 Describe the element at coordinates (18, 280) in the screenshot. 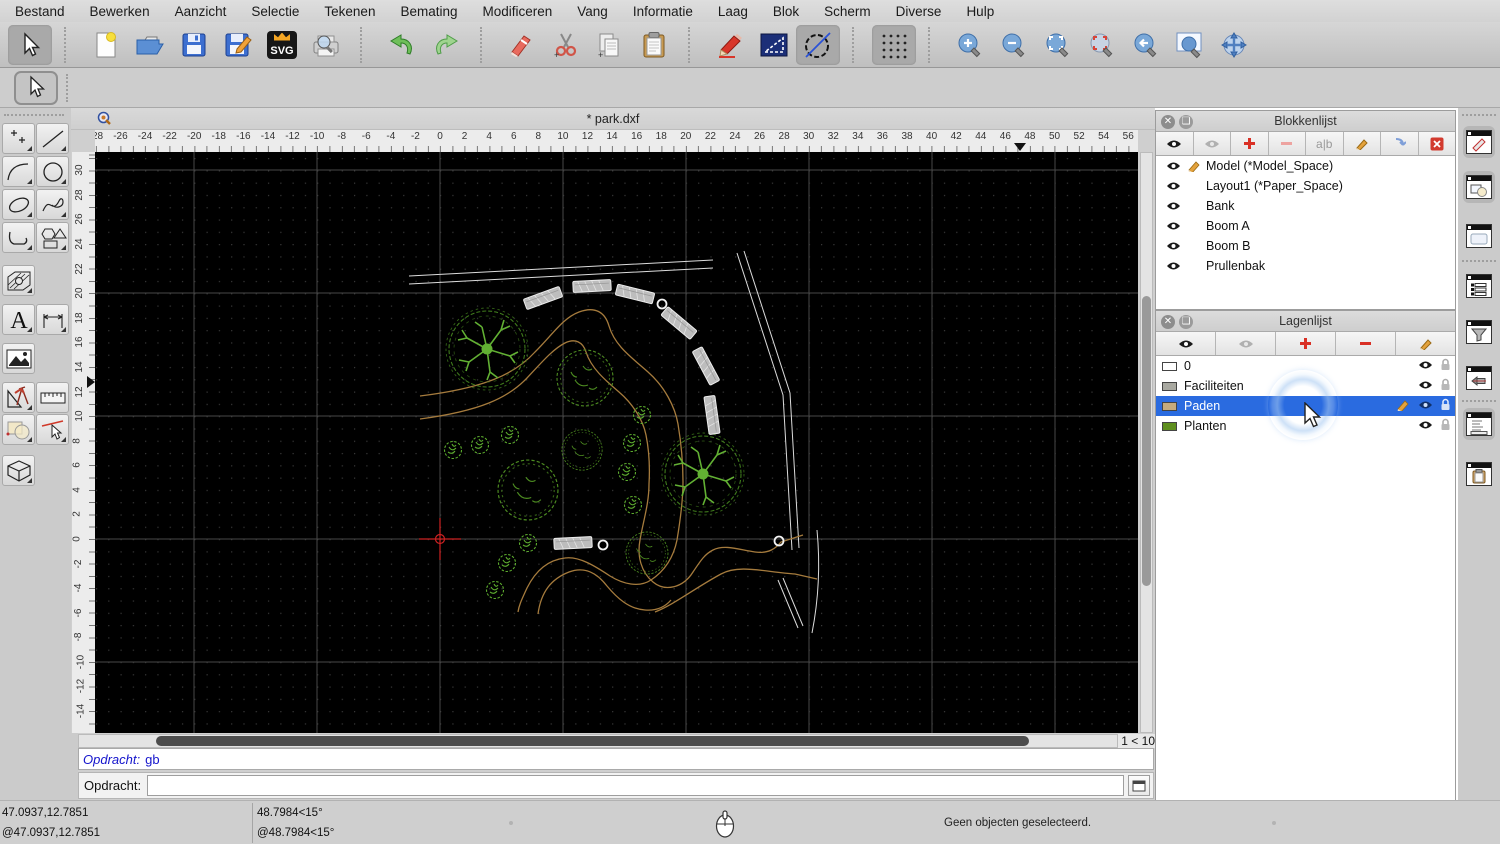

I see `hatch-tool-button` at that location.